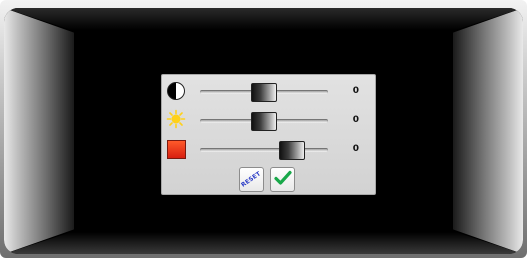  What do you see at coordinates (355, 149) in the screenshot?
I see `color-value: 0` at bounding box center [355, 149].